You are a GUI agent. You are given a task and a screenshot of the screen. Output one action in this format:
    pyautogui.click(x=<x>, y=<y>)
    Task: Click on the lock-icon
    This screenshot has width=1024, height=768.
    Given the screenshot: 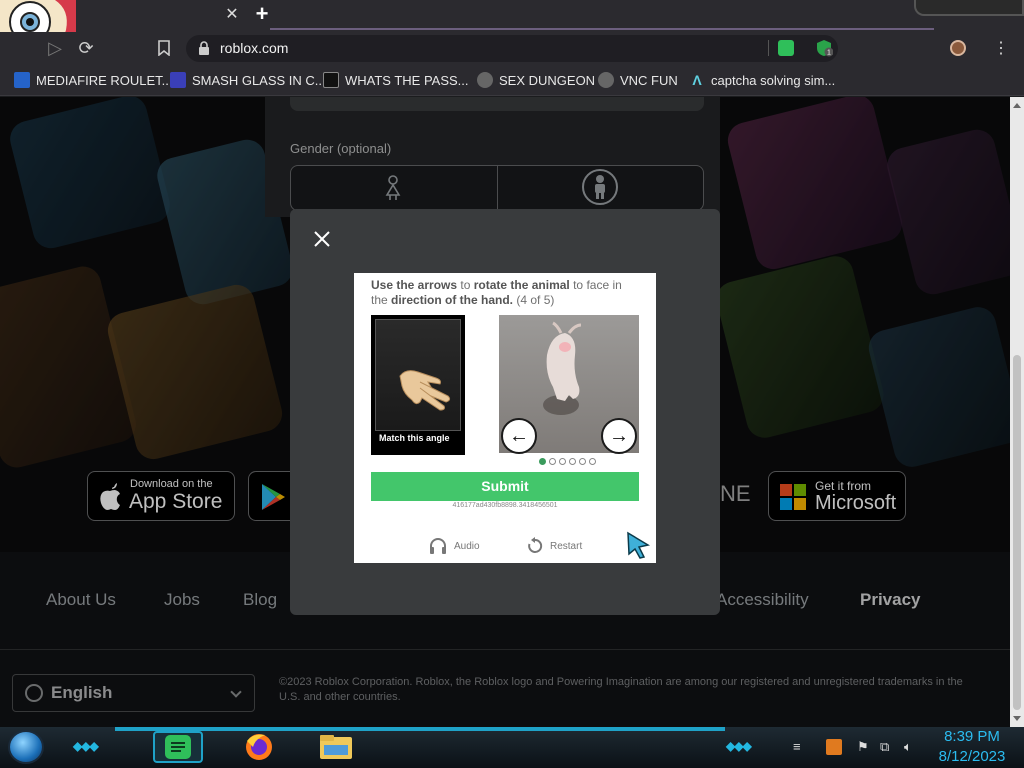 What is the action you would take?
    pyautogui.click(x=204, y=48)
    